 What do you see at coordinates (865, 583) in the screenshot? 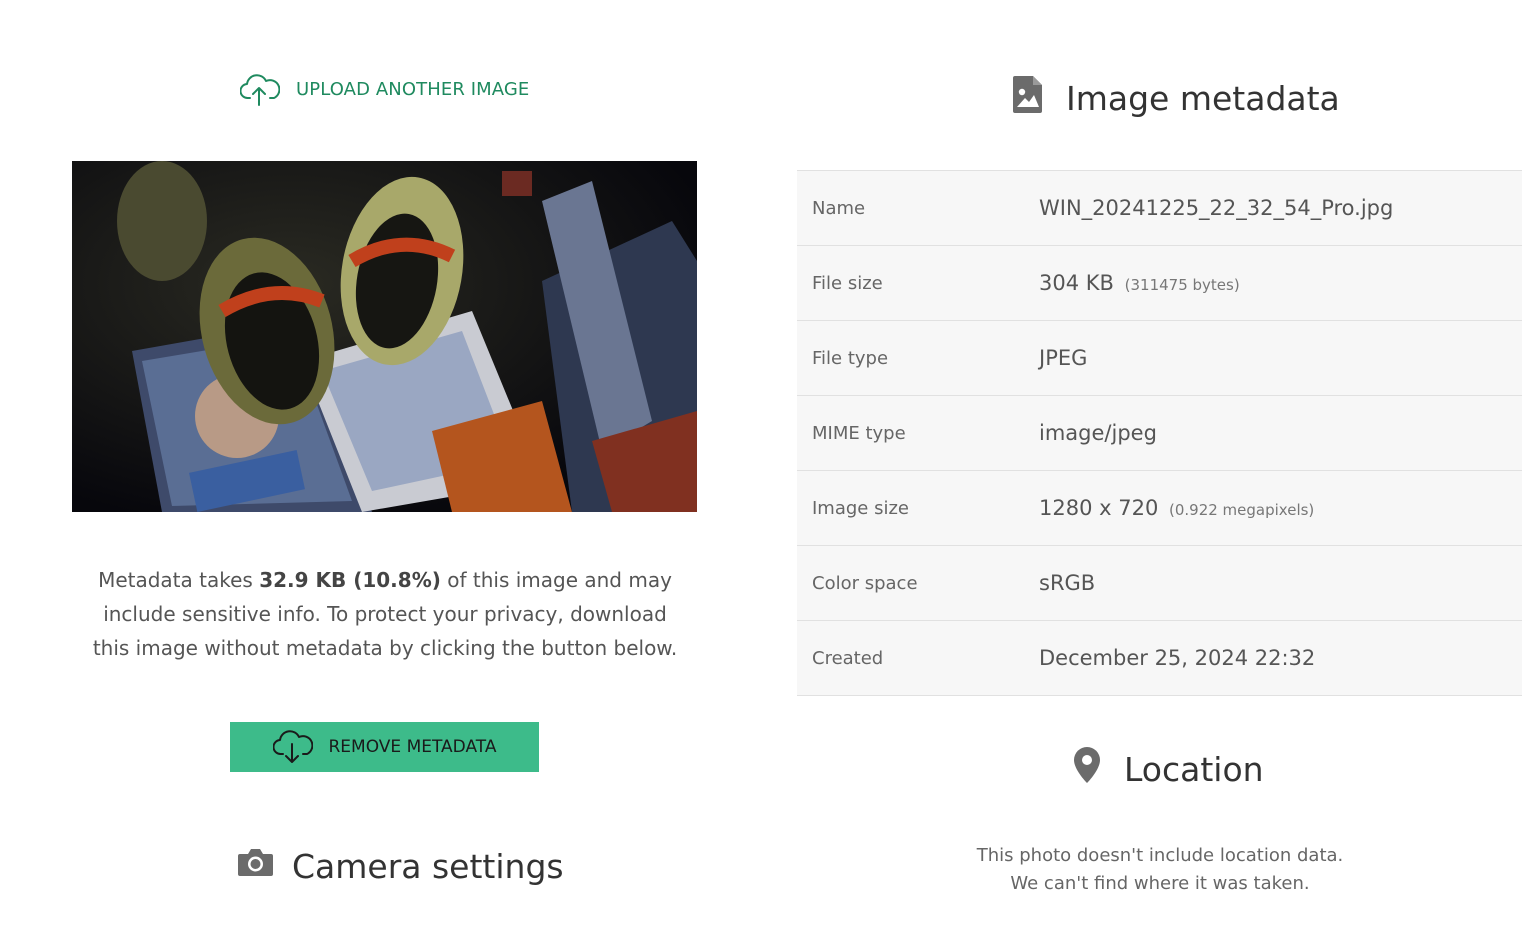
I see `row-key: Color space` at bounding box center [865, 583].